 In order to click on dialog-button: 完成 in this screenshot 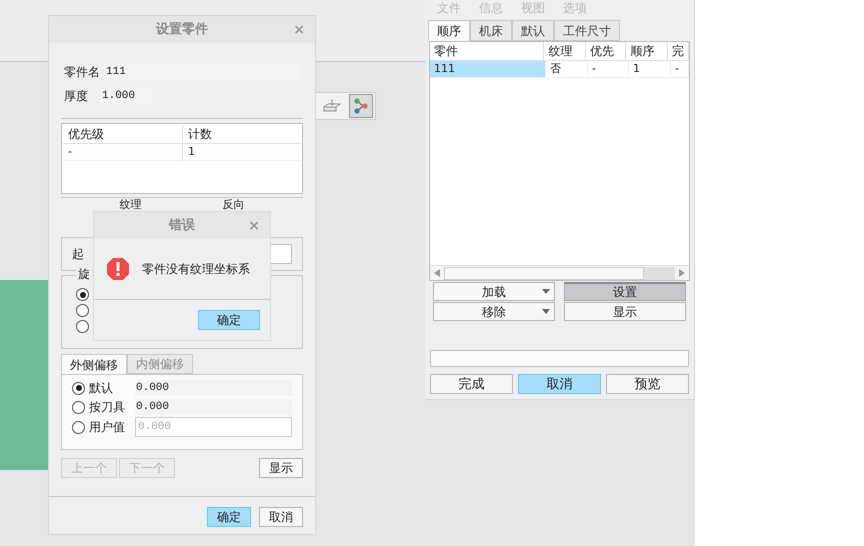, I will do `click(471, 384)`.